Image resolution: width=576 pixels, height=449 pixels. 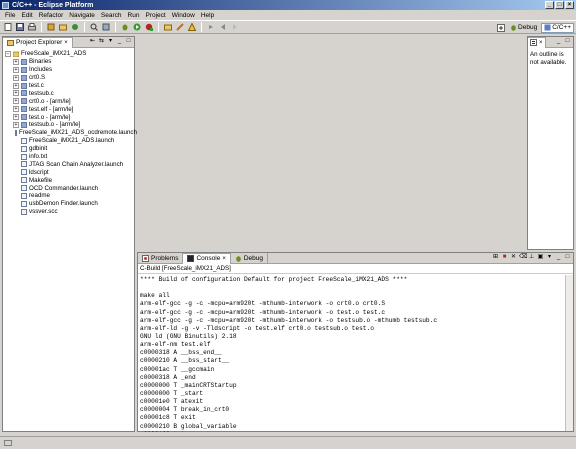 I want to click on console-line: c0000004 T break_in_crt0, so click(x=185, y=410).